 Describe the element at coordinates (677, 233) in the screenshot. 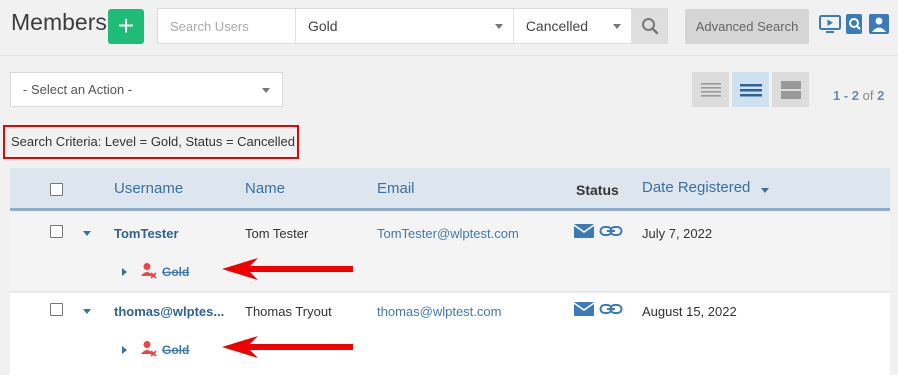

I see `date-registered: July 7, 2022` at that location.